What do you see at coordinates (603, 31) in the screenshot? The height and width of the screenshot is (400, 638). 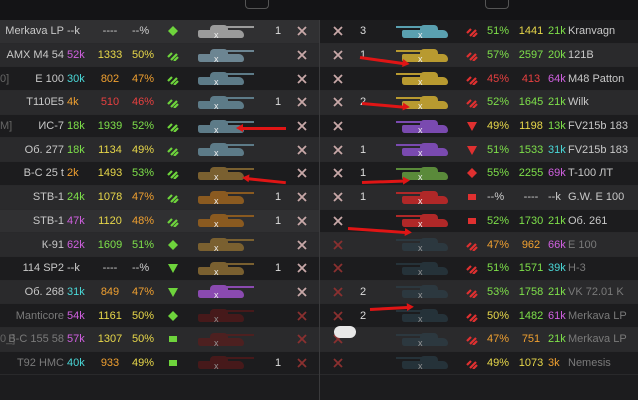 I see `player-name: Kranvagn` at bounding box center [603, 31].